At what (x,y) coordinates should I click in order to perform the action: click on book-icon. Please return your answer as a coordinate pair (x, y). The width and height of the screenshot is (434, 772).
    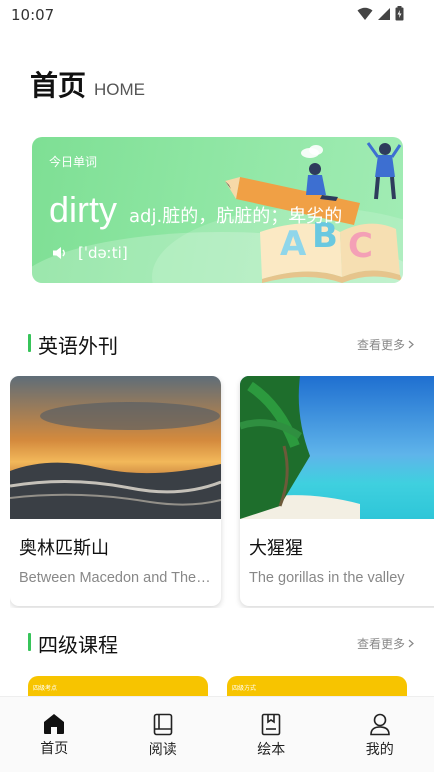
    Looking at the image, I should click on (163, 724).